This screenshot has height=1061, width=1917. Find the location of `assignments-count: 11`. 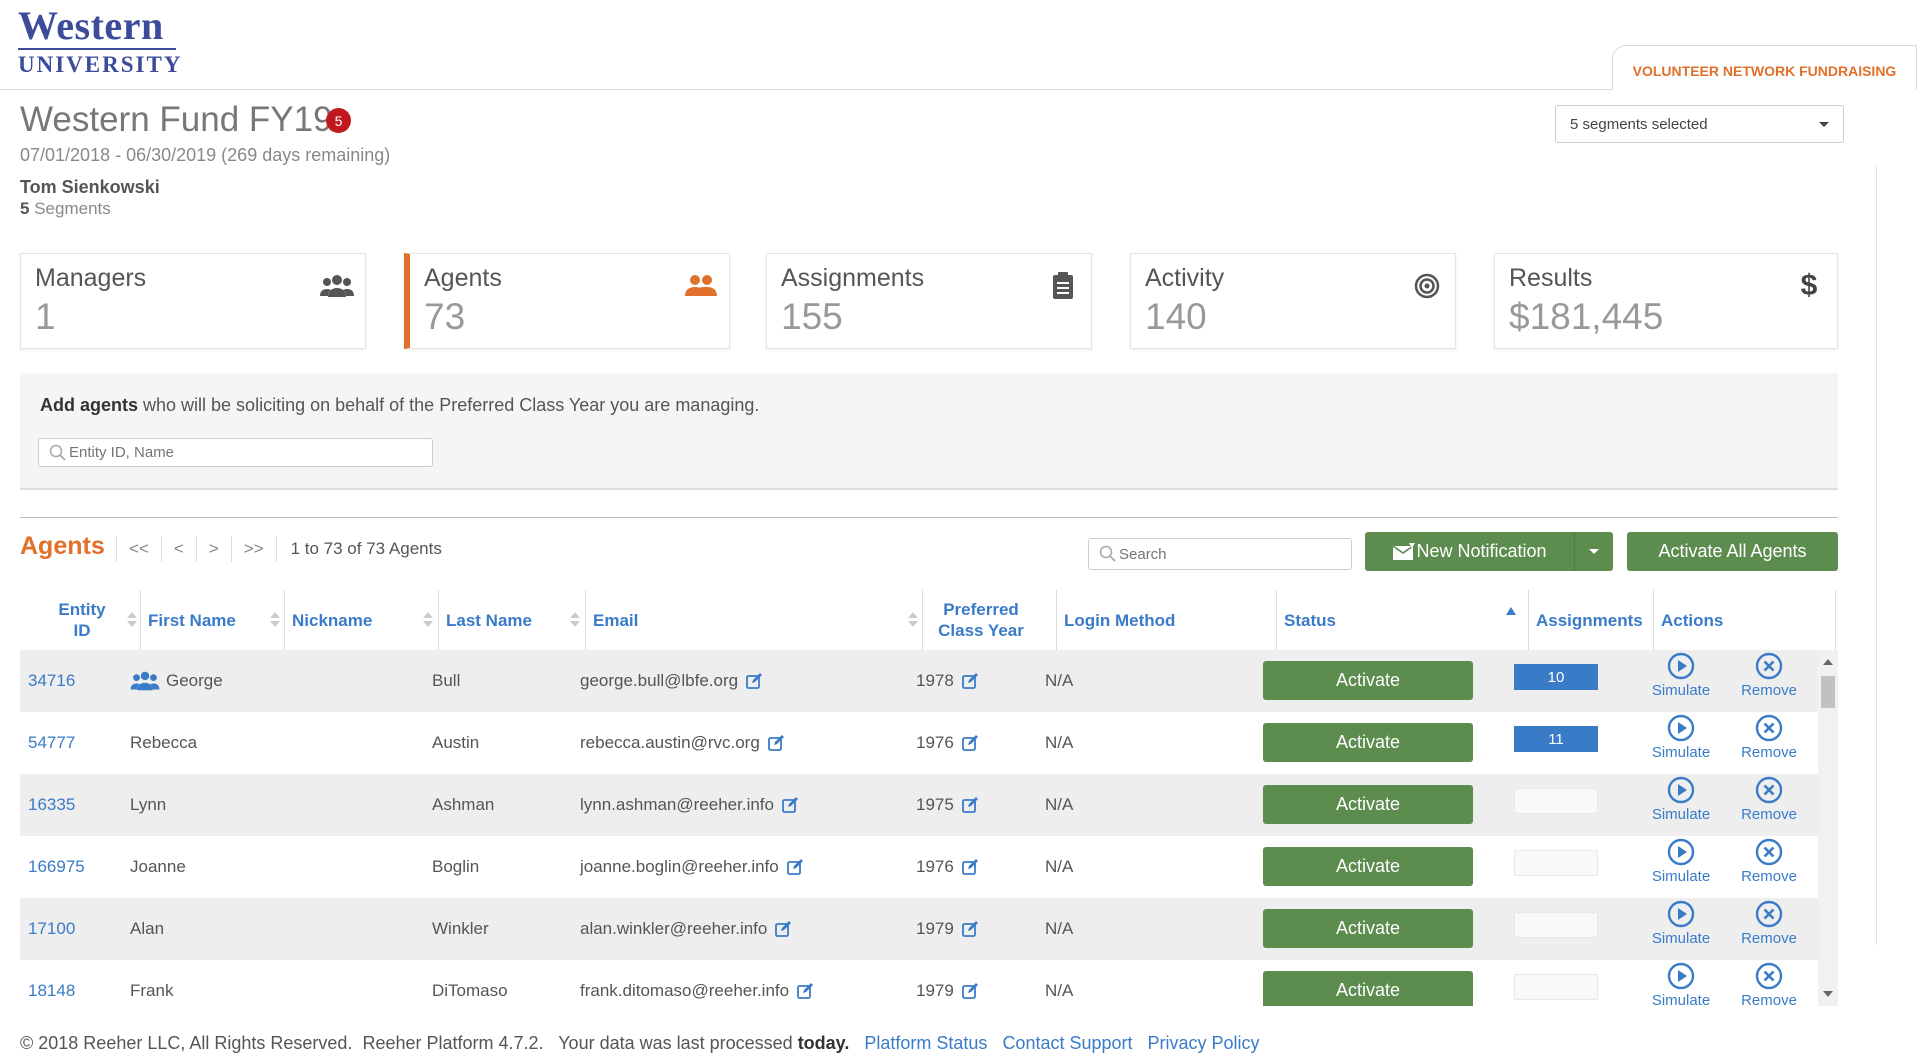

assignments-count: 11 is located at coordinates (1556, 739).